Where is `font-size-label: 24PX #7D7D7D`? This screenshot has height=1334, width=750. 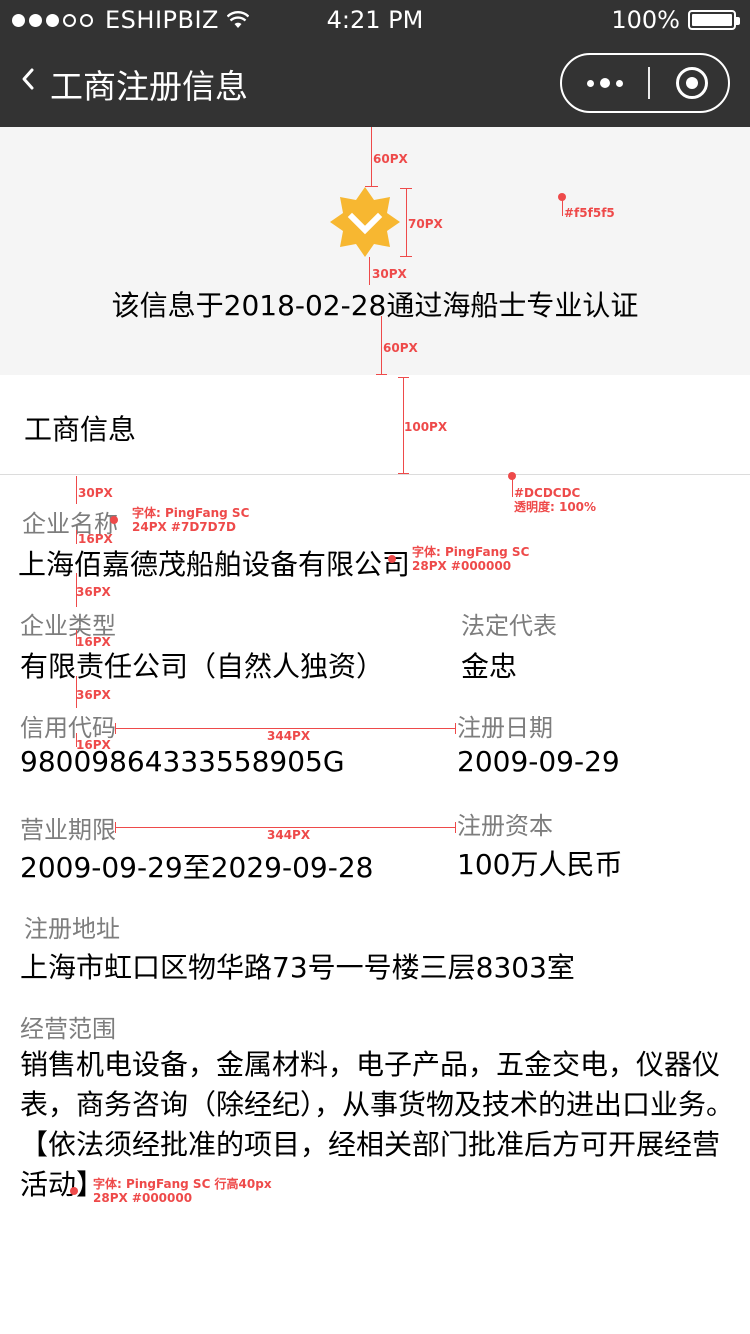
font-size-label: 24PX #7D7D7D is located at coordinates (184, 527).